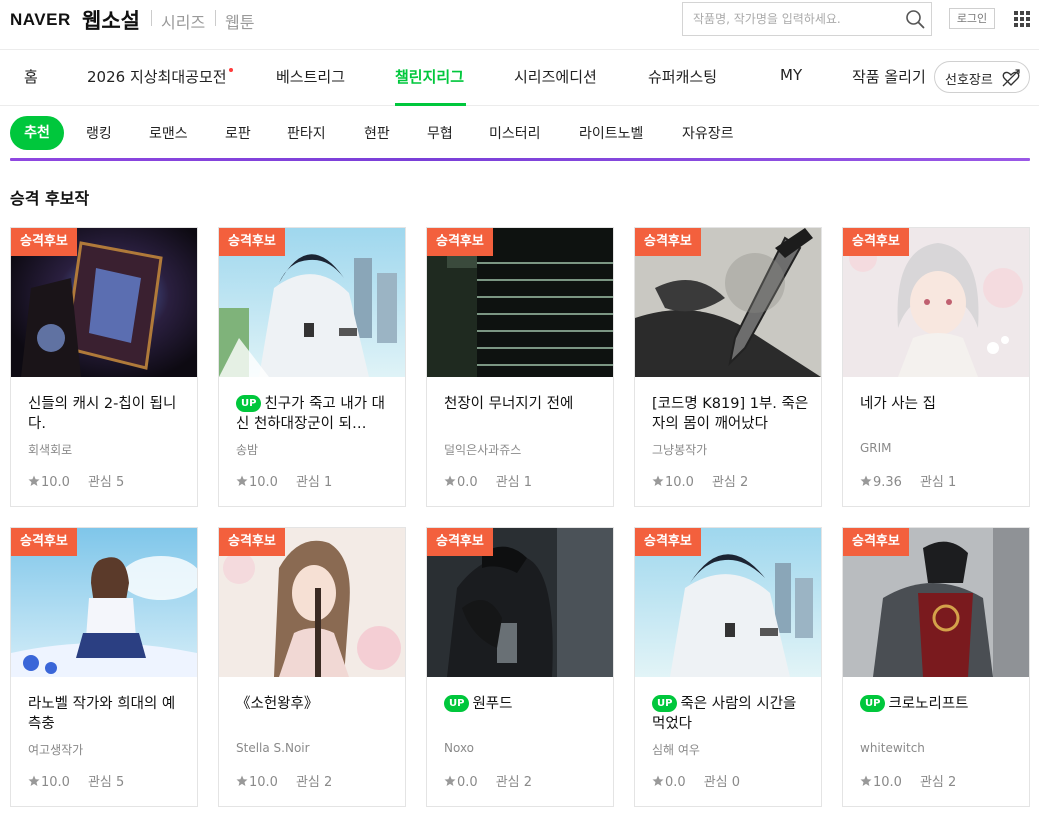 Image resolution: width=1039 pixels, height=817 pixels. Describe the element at coordinates (732, 714) in the screenshot. I see `work-title: UP 죽은 사람의 시간을 먹었다` at that location.